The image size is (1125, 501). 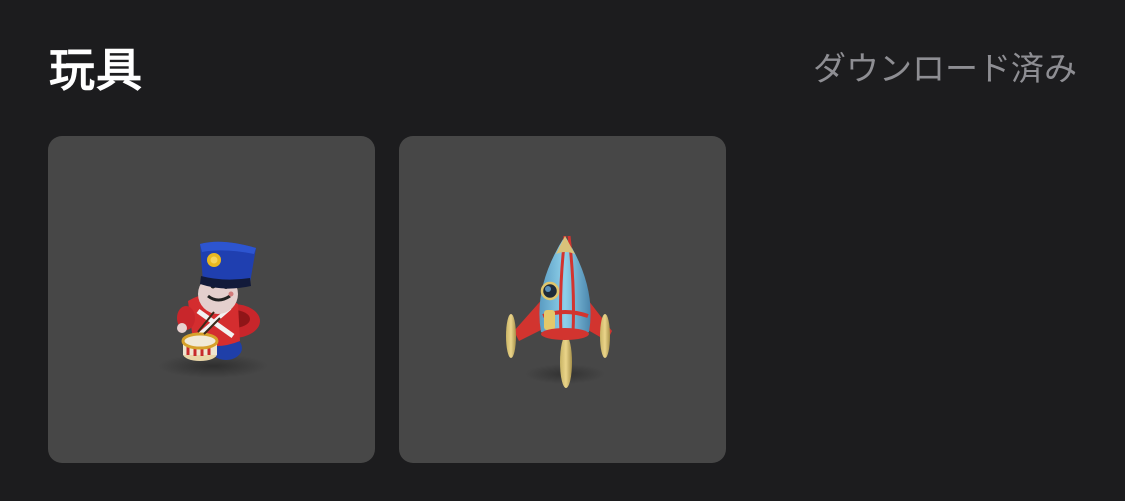 What do you see at coordinates (945, 69) in the screenshot?
I see `downloaded-button: ダウンロード済み` at bounding box center [945, 69].